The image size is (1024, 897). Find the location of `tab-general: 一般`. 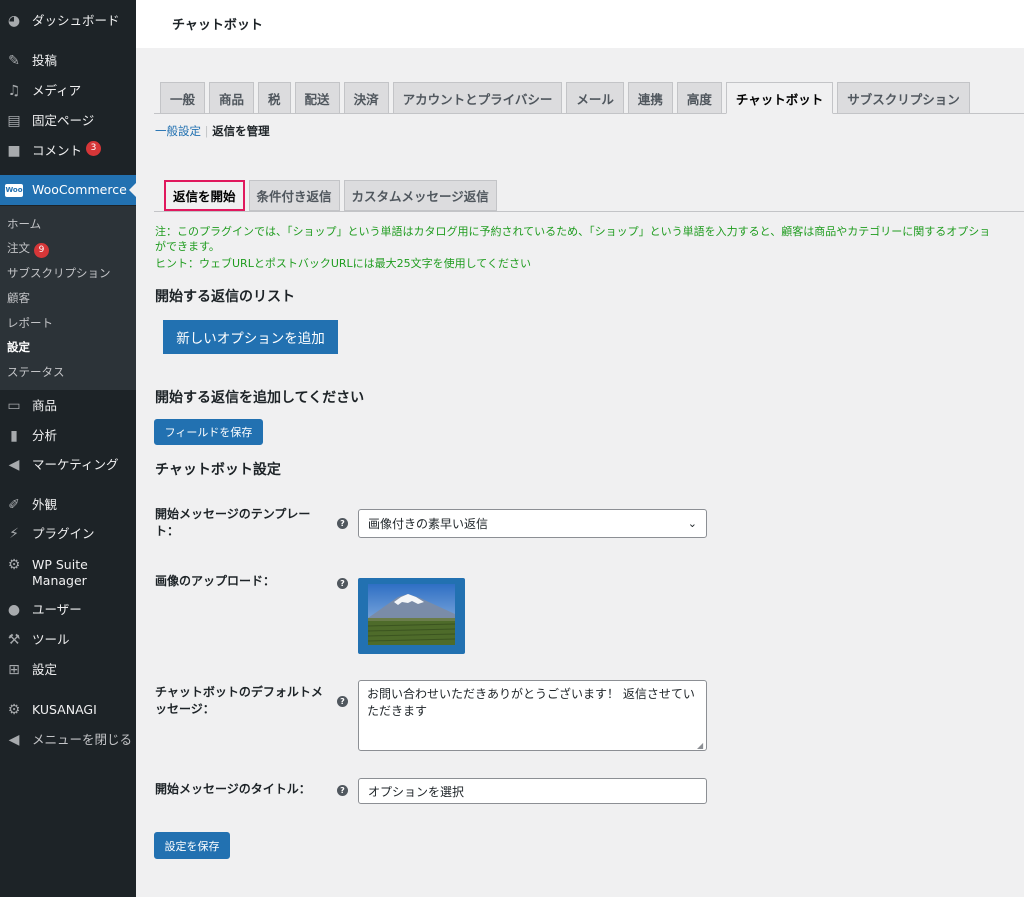

tab-general: 一般 is located at coordinates (183, 98).